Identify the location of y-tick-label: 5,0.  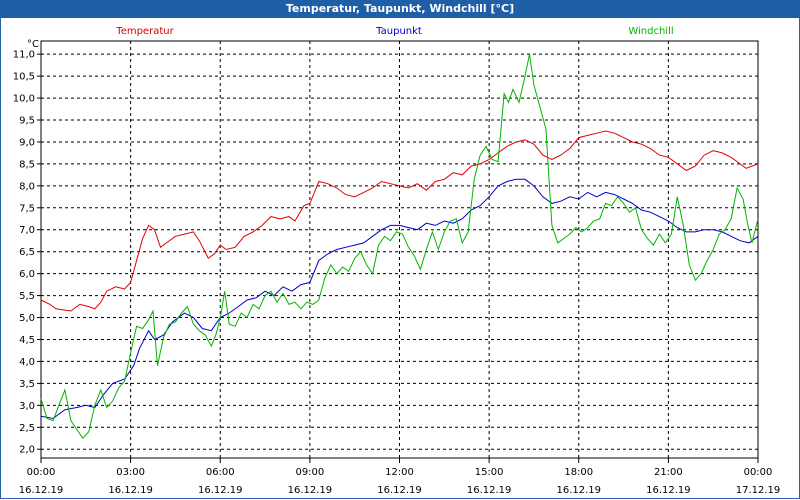
(27, 318).